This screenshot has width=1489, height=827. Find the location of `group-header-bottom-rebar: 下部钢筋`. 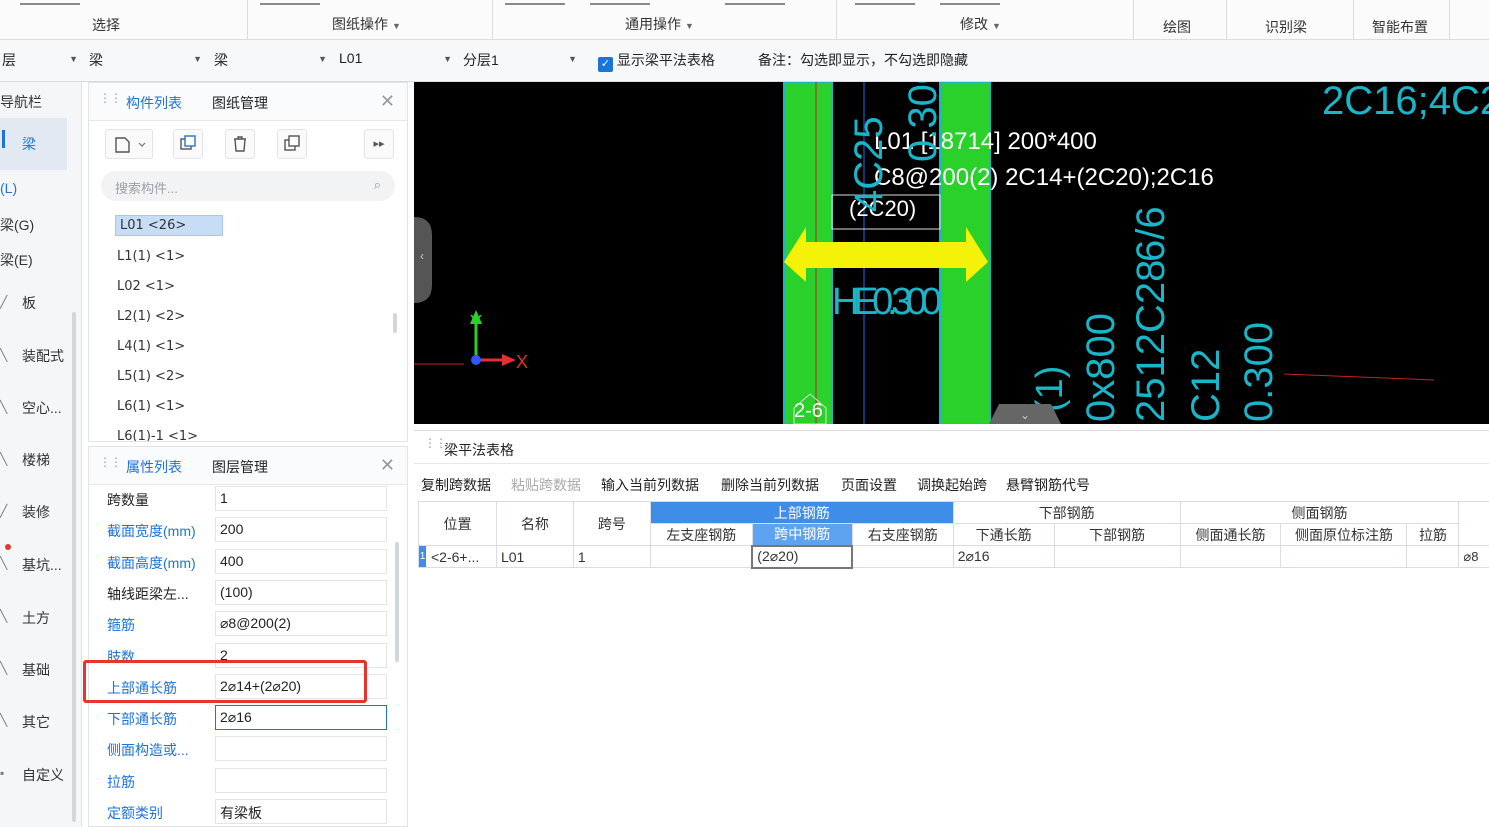

group-header-bottom-rebar: 下部钢筋 is located at coordinates (1066, 512).